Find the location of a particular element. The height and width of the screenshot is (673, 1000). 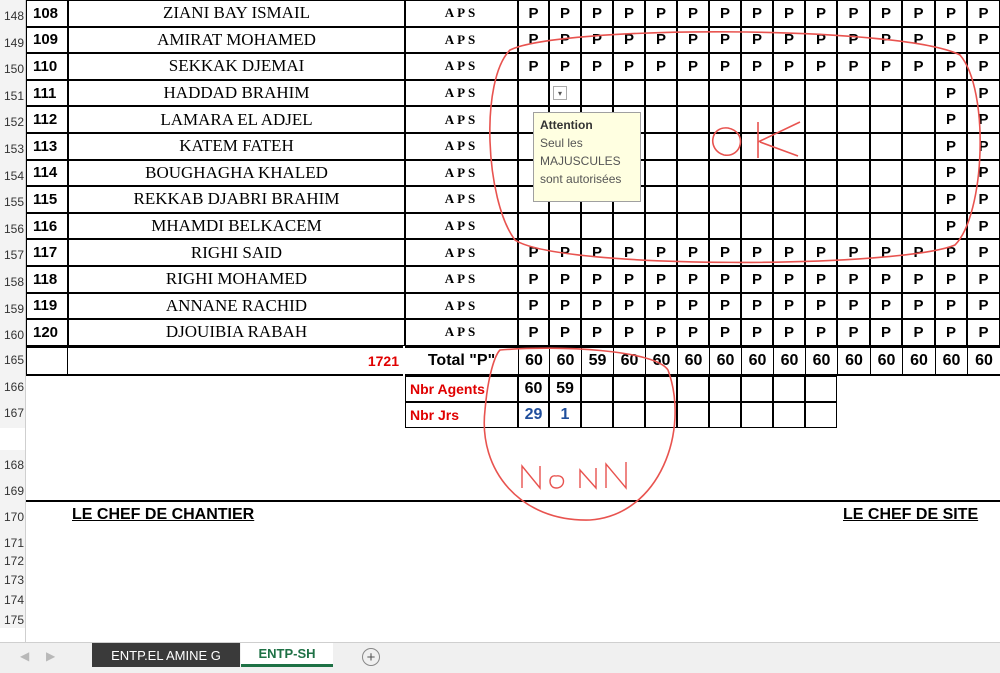

row-header: 158 is located at coordinates (13, 279).